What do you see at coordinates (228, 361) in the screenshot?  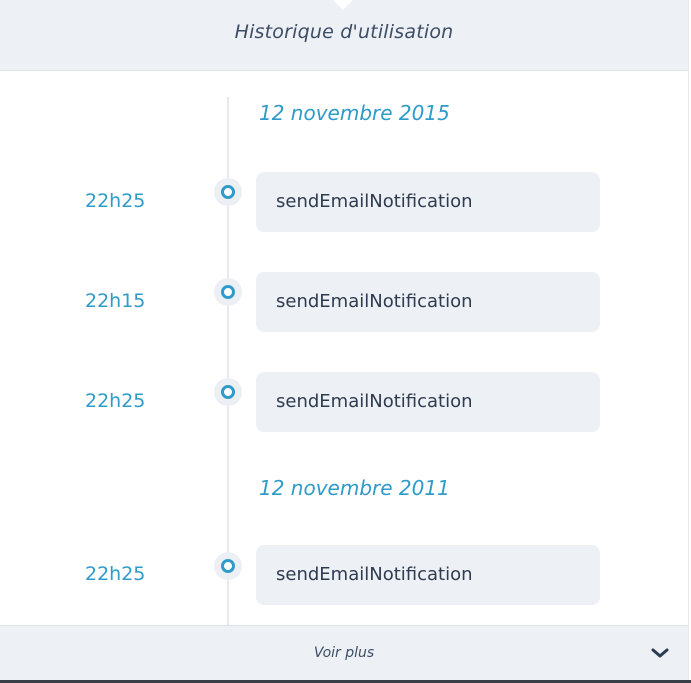 I see `timeline-line` at bounding box center [228, 361].